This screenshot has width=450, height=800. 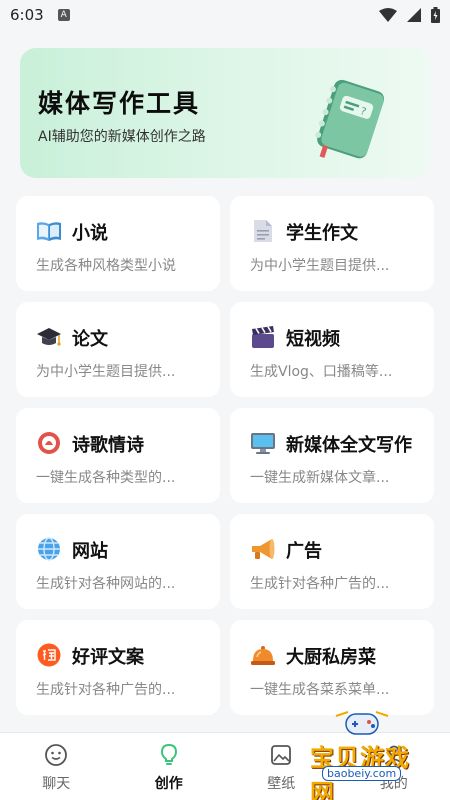 What do you see at coordinates (225, 15) in the screenshot?
I see `status-bar: 6:03 A` at bounding box center [225, 15].